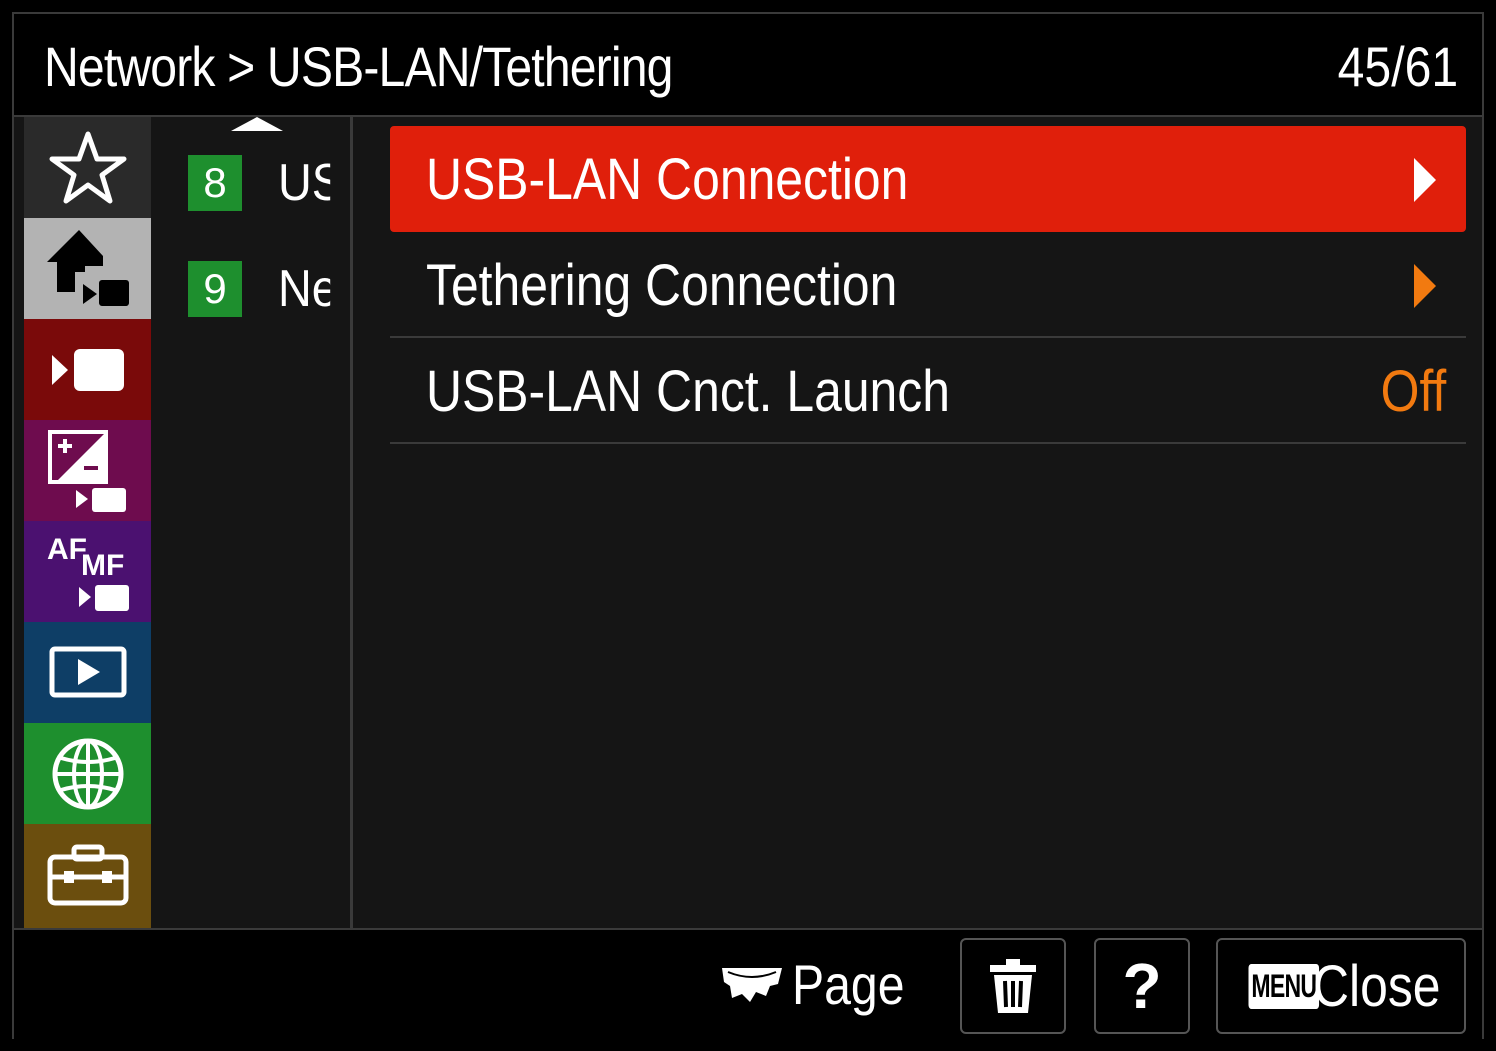 The width and height of the screenshot is (1496, 1051). What do you see at coordinates (1413, 391) in the screenshot?
I see `menu-item-value: Off` at bounding box center [1413, 391].